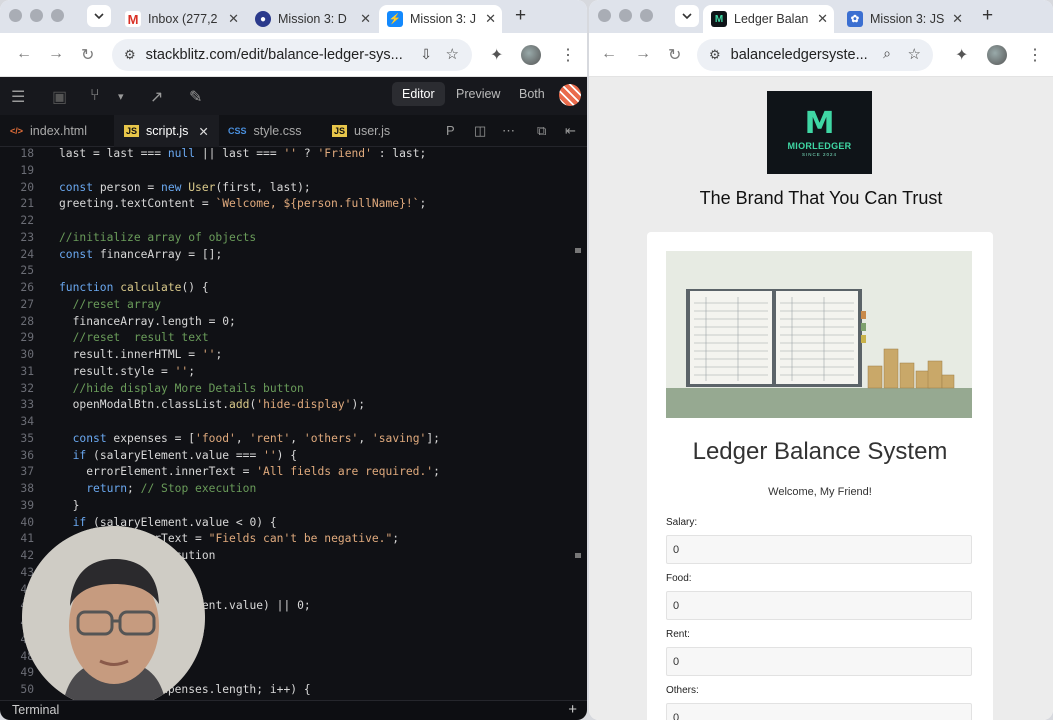 This screenshot has height=720, width=1053. Describe the element at coordinates (819, 711) in the screenshot. I see `others-input: 0` at that location.